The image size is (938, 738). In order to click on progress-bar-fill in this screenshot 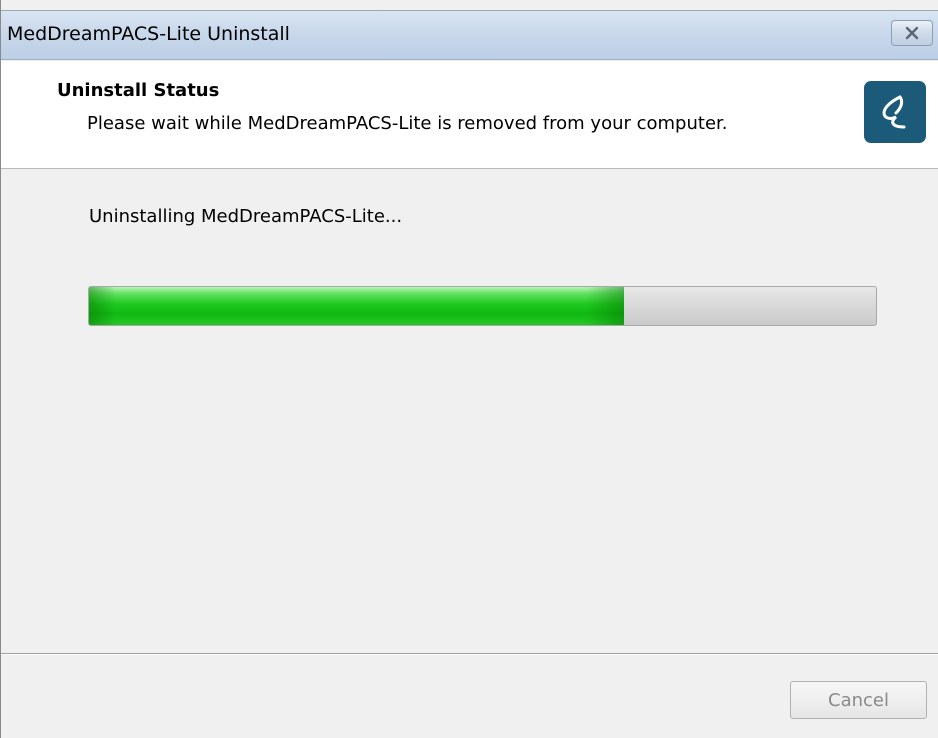, I will do `click(357, 306)`.